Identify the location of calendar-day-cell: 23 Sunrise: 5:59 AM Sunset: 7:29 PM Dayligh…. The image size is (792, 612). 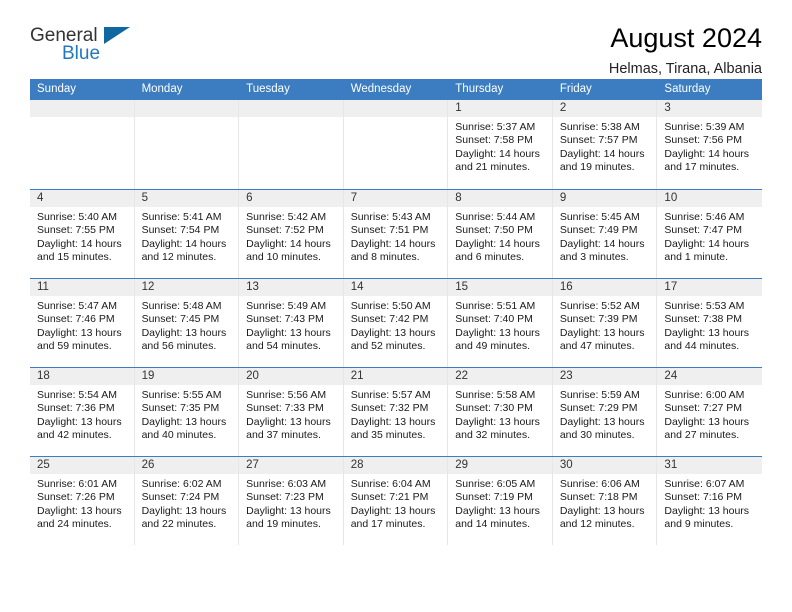
(605, 412).